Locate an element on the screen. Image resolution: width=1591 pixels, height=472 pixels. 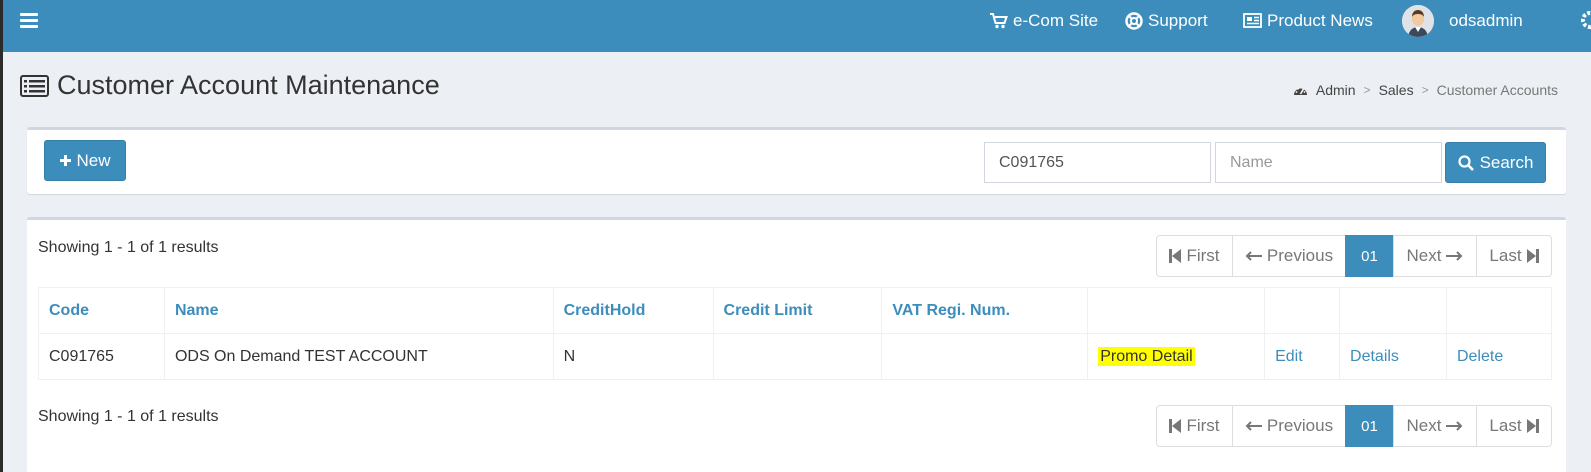
nav-ecom-site: e-Com Site is located at coordinates (1044, 21).